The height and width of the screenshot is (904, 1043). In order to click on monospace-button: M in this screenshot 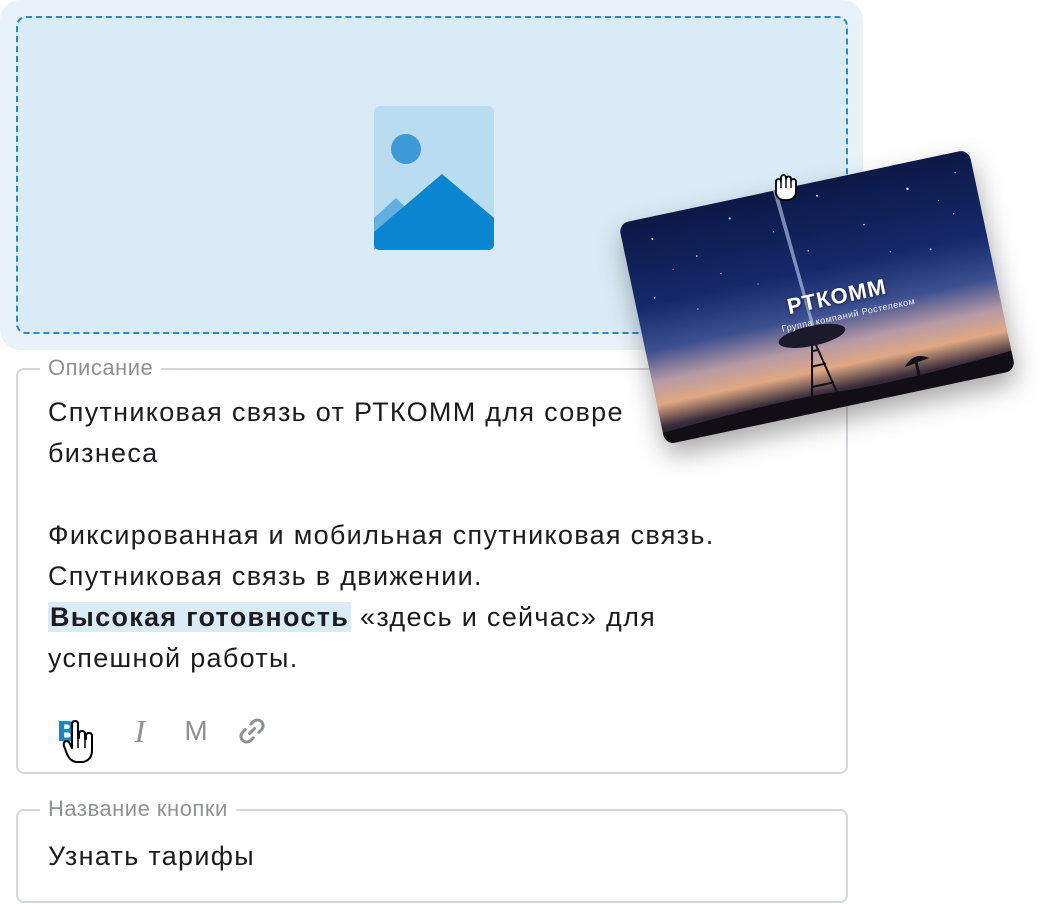, I will do `click(196, 731)`.